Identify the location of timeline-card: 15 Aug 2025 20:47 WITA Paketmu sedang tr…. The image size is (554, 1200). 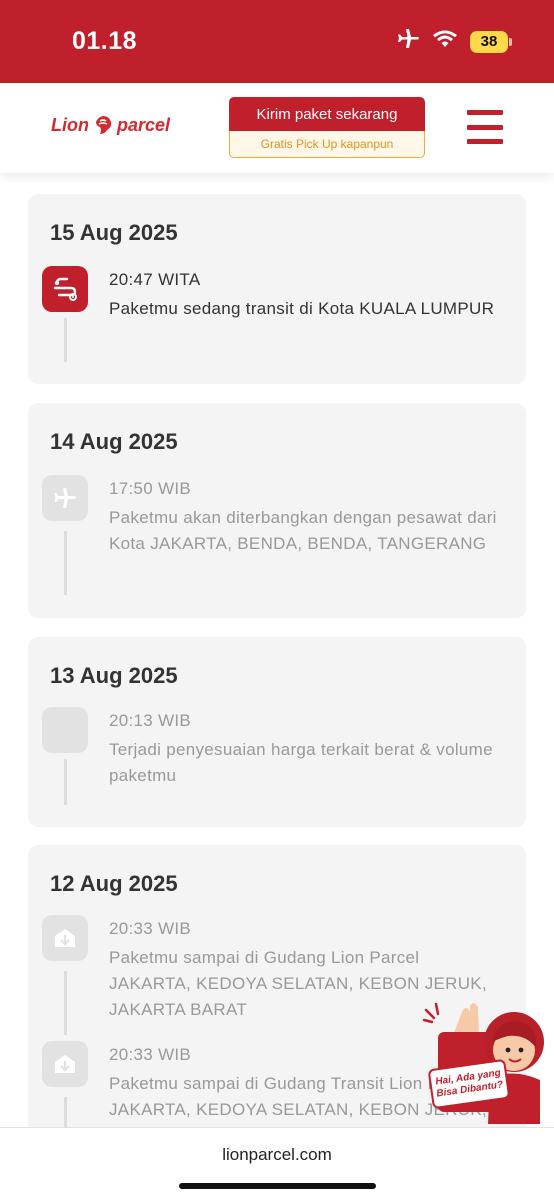
(277, 289).